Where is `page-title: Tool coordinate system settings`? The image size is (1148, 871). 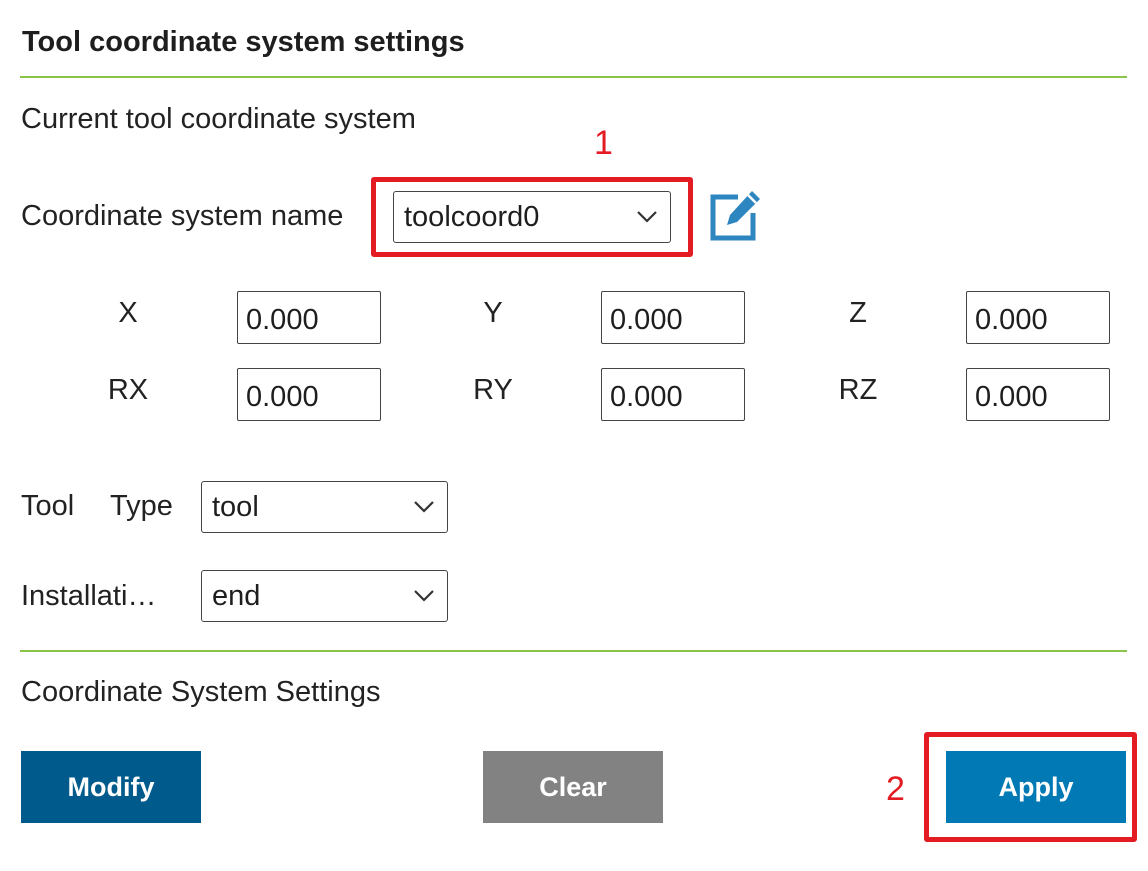 page-title: Tool coordinate system settings is located at coordinates (243, 42).